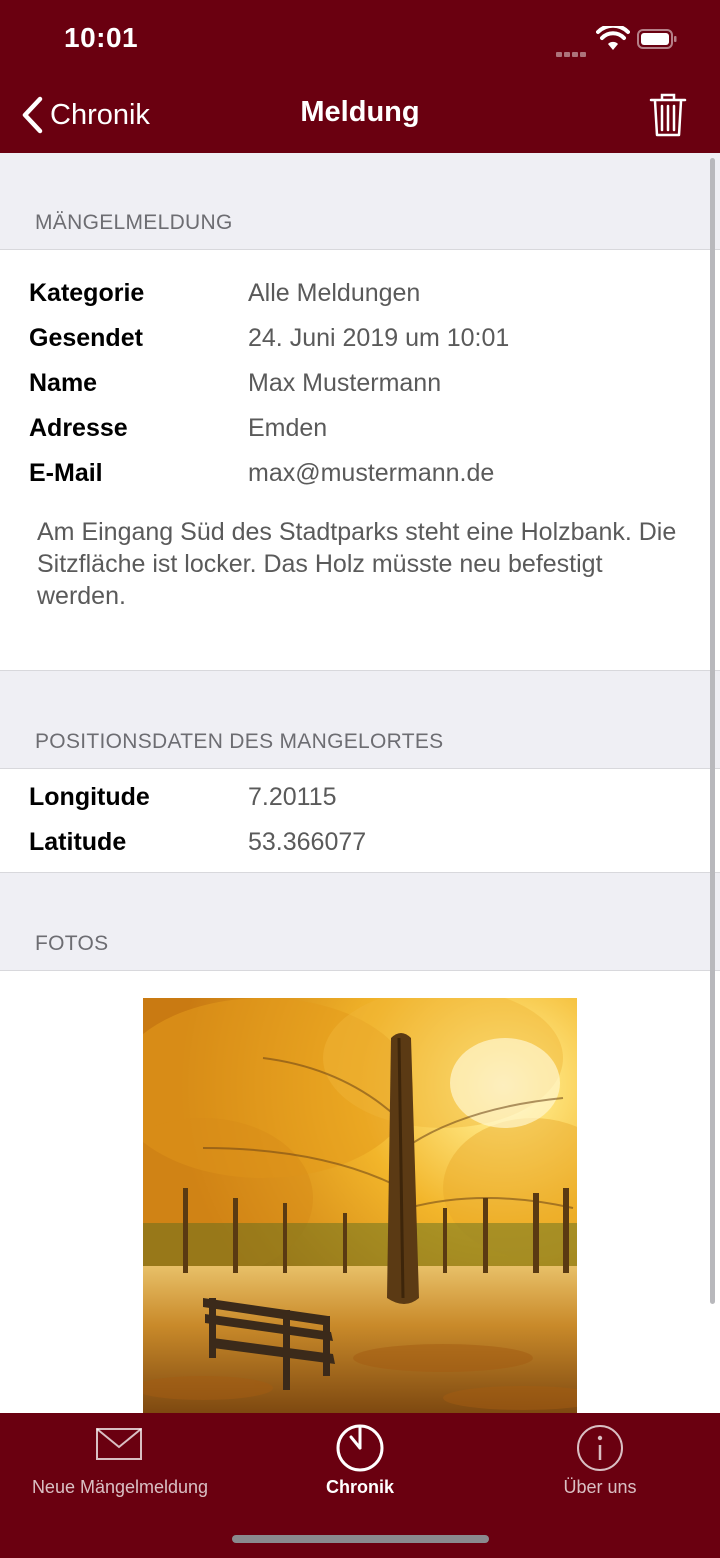  I want to click on envelope-icon, so click(119, 1444).